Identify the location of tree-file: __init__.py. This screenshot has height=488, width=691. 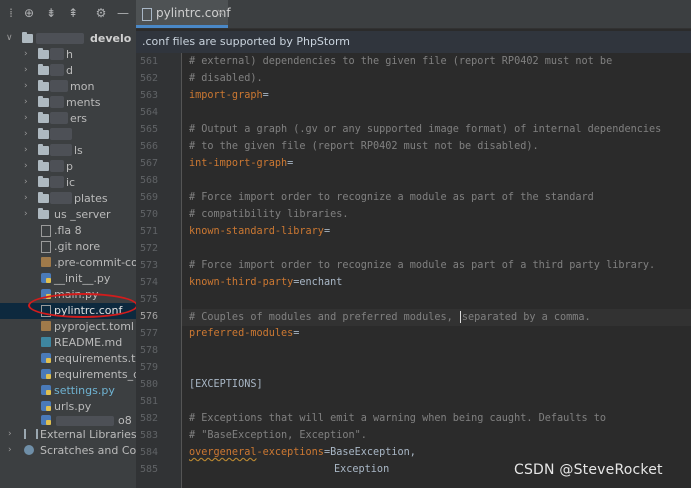
(68, 279).